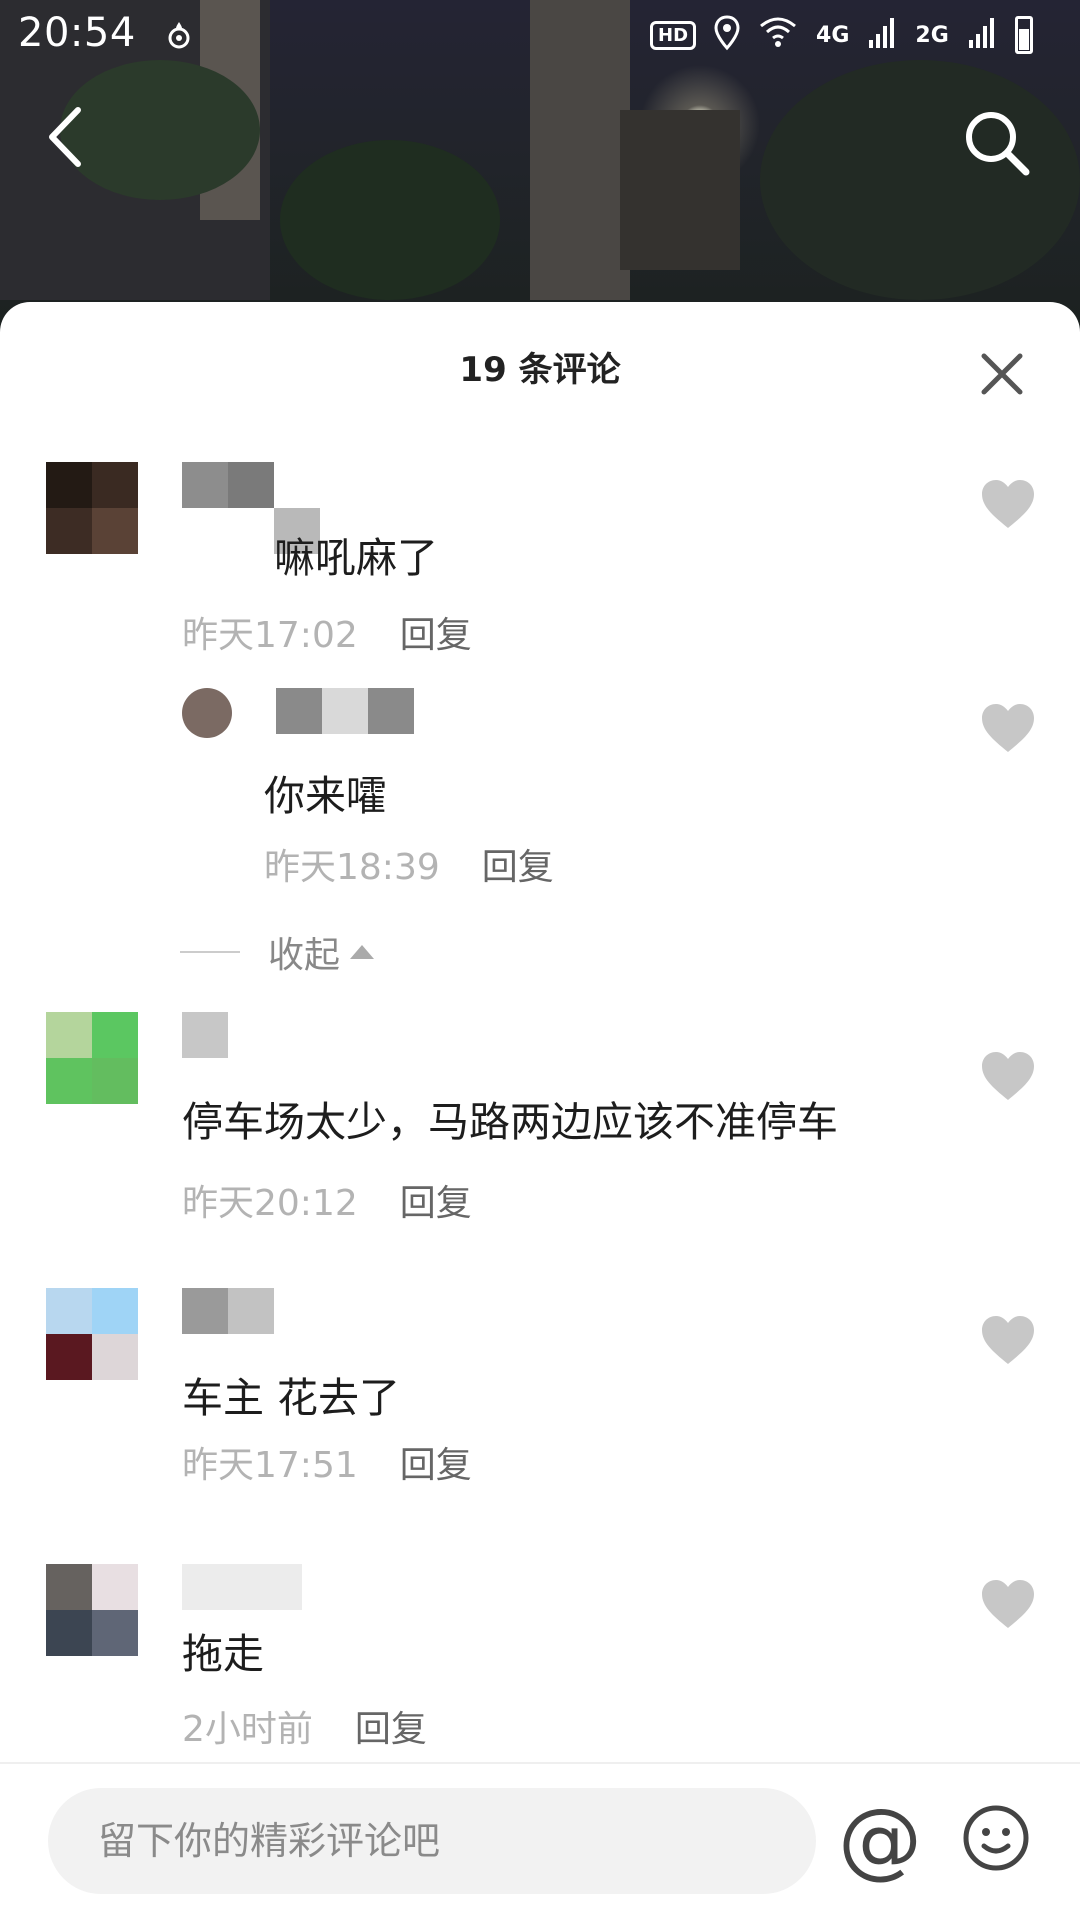  Describe the element at coordinates (270, 1465) in the screenshot. I see `comment-timestamp: 昨天17:51` at that location.